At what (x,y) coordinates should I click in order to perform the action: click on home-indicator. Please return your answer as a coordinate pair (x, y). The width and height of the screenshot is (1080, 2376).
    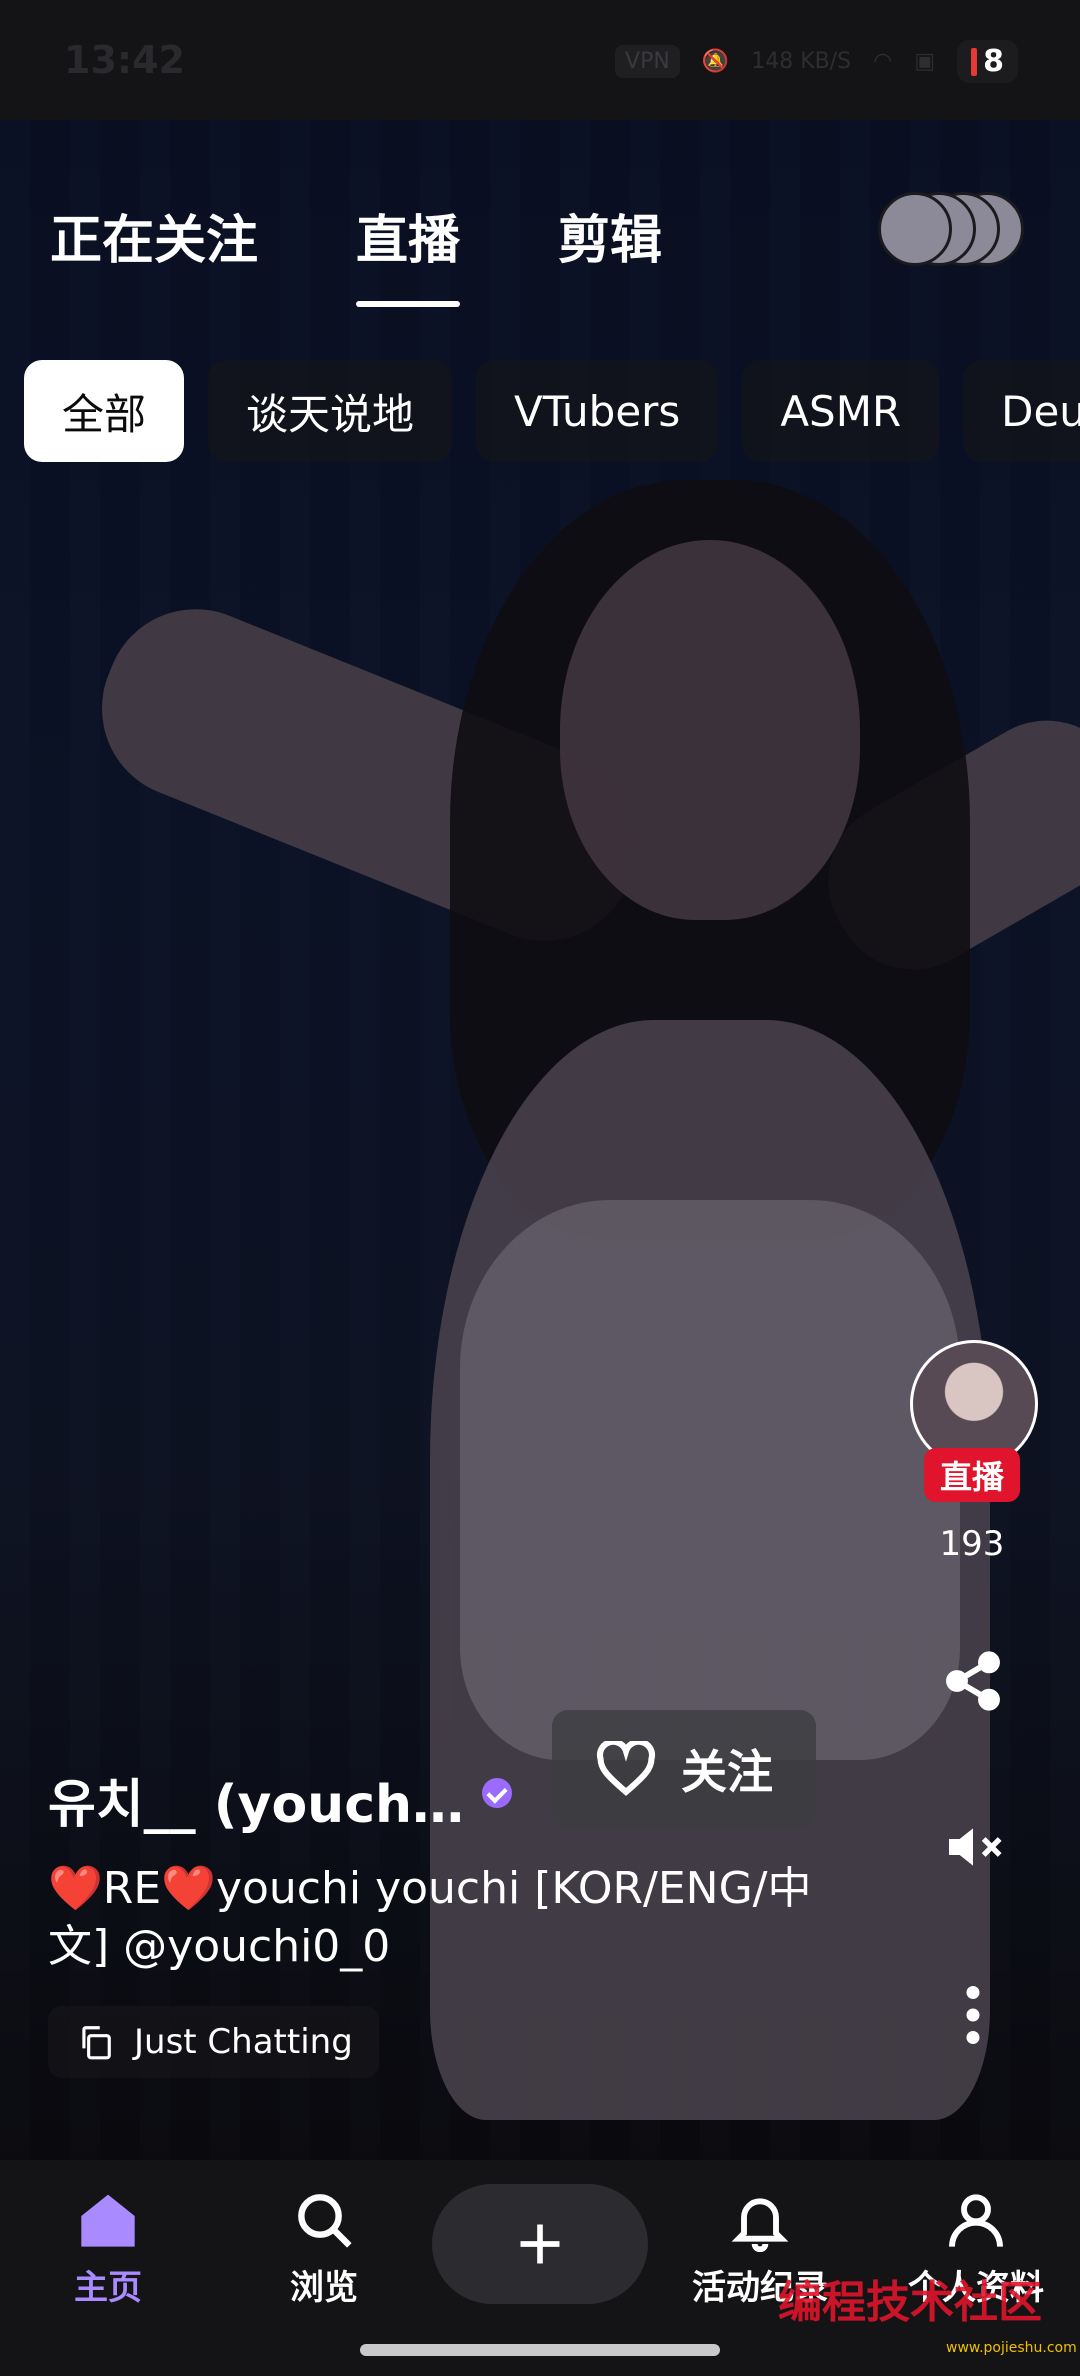
    Looking at the image, I should click on (540, 2350).